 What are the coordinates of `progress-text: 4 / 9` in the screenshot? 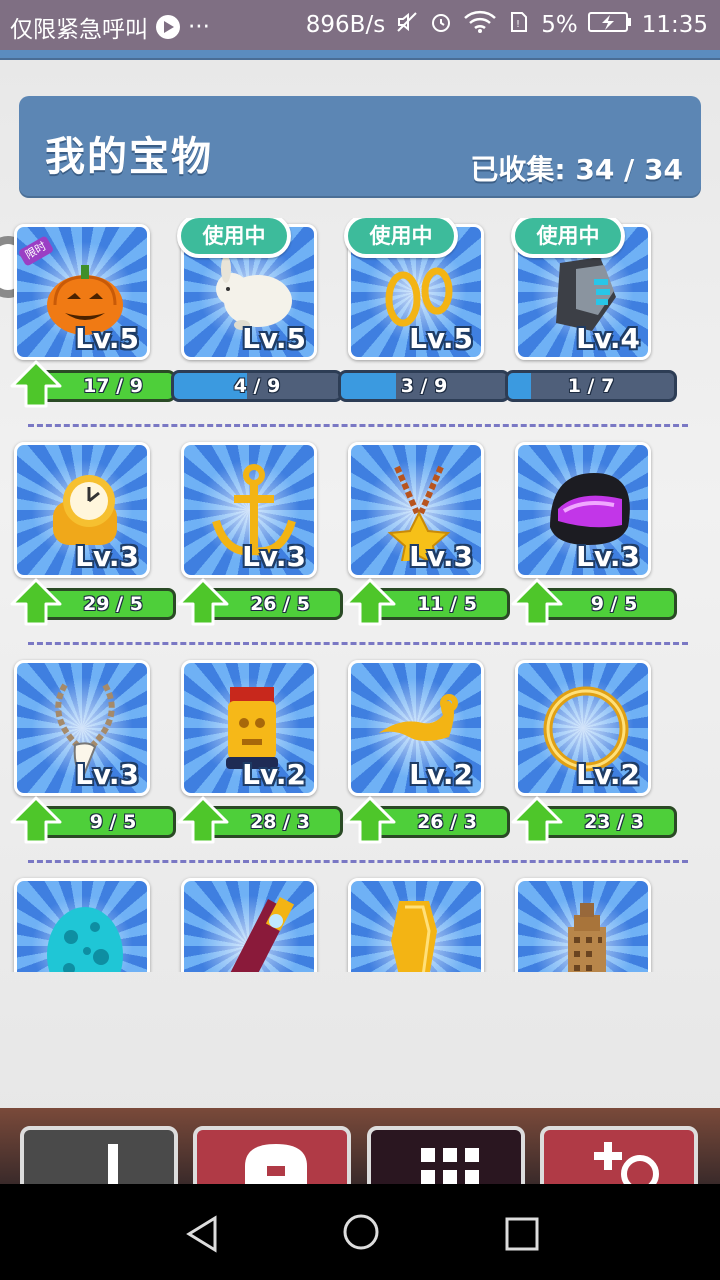 It's located at (257, 386).